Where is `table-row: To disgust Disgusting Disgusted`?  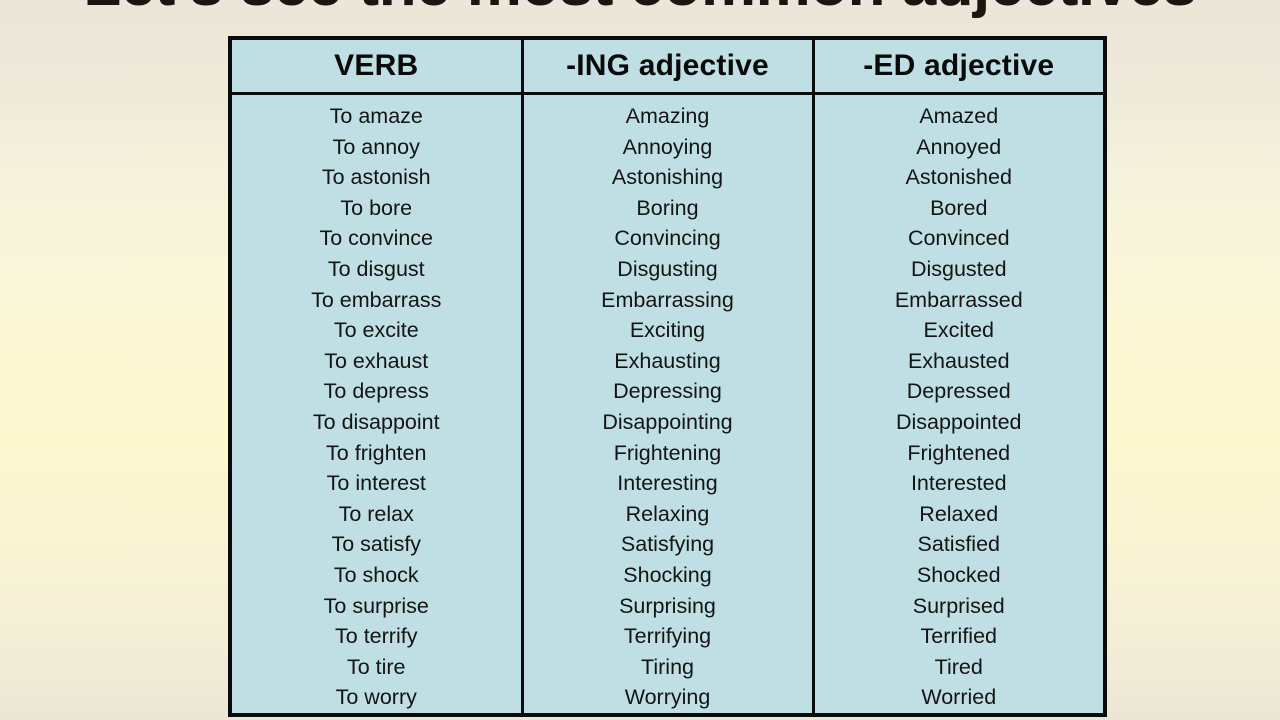
table-row: To disgust Disgusting Disgusted is located at coordinates (667, 269).